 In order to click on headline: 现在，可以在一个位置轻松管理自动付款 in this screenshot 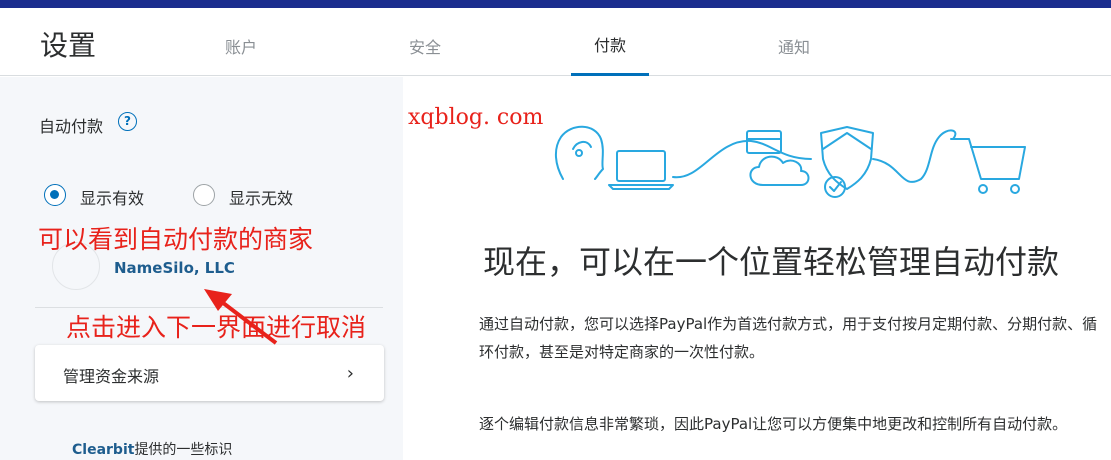, I will do `click(771, 262)`.